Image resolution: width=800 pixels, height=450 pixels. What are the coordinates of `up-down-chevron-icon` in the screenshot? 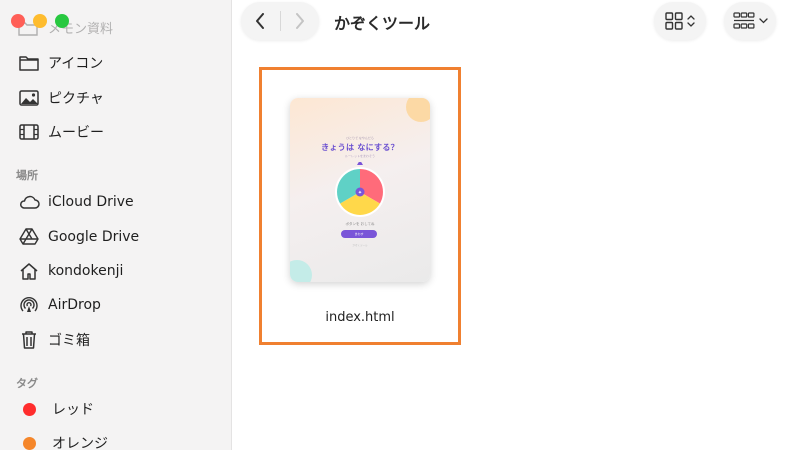 It's located at (691, 21).